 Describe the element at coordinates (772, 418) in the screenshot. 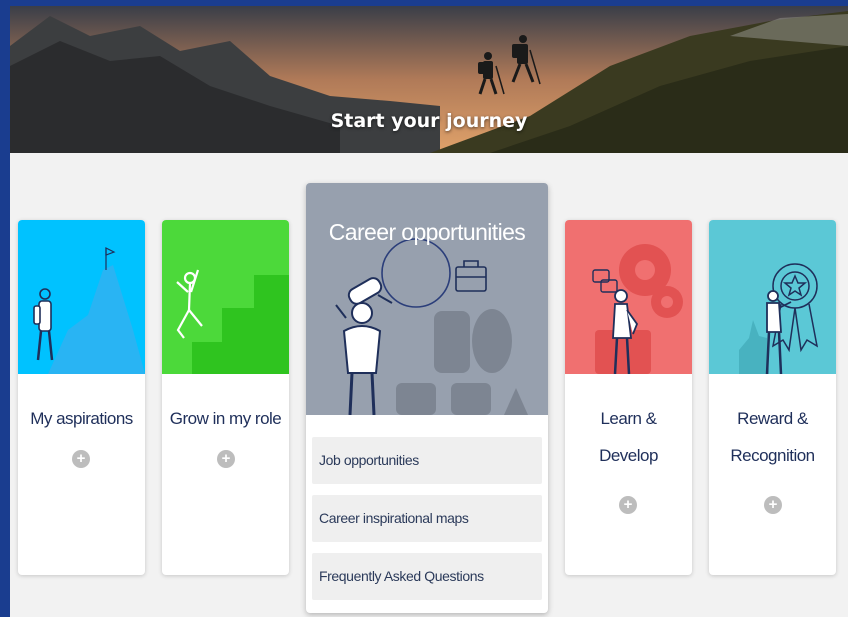

I see `reward-label-line1: Reward &` at that location.